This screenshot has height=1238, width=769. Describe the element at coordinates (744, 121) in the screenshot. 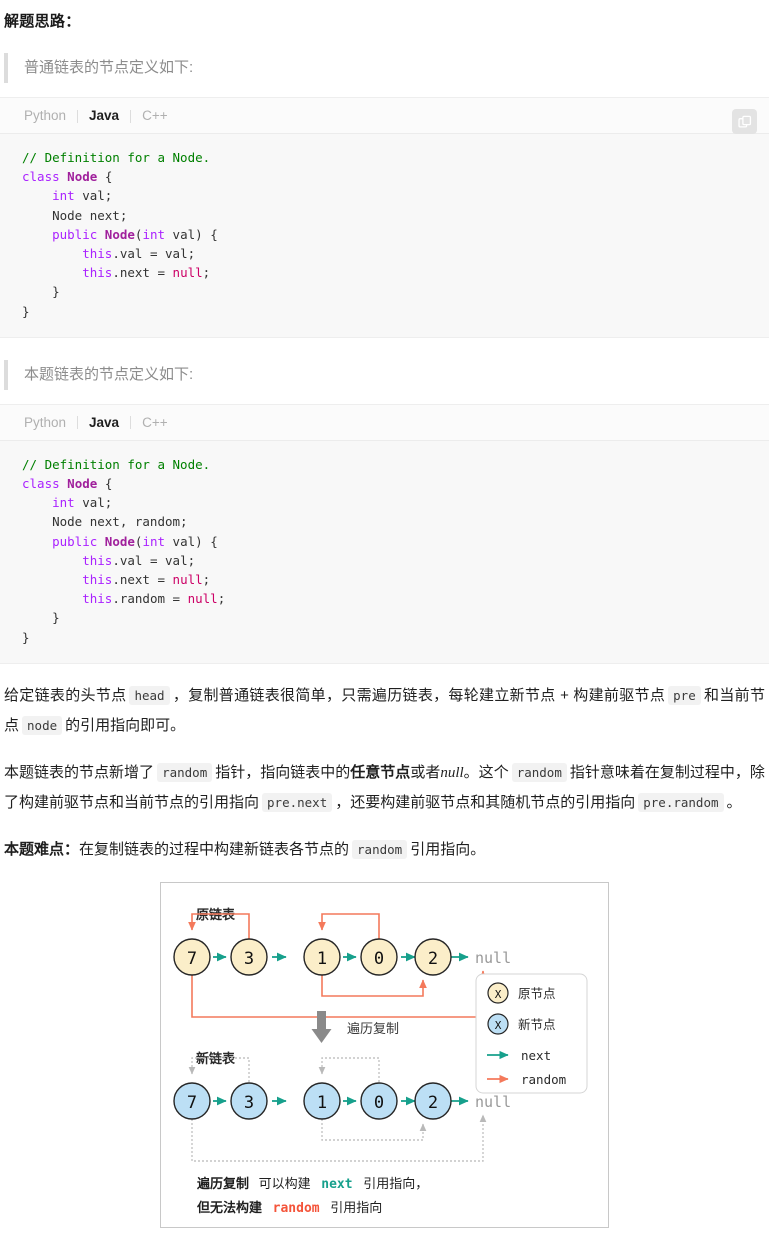

I see `copy-icon` at that location.